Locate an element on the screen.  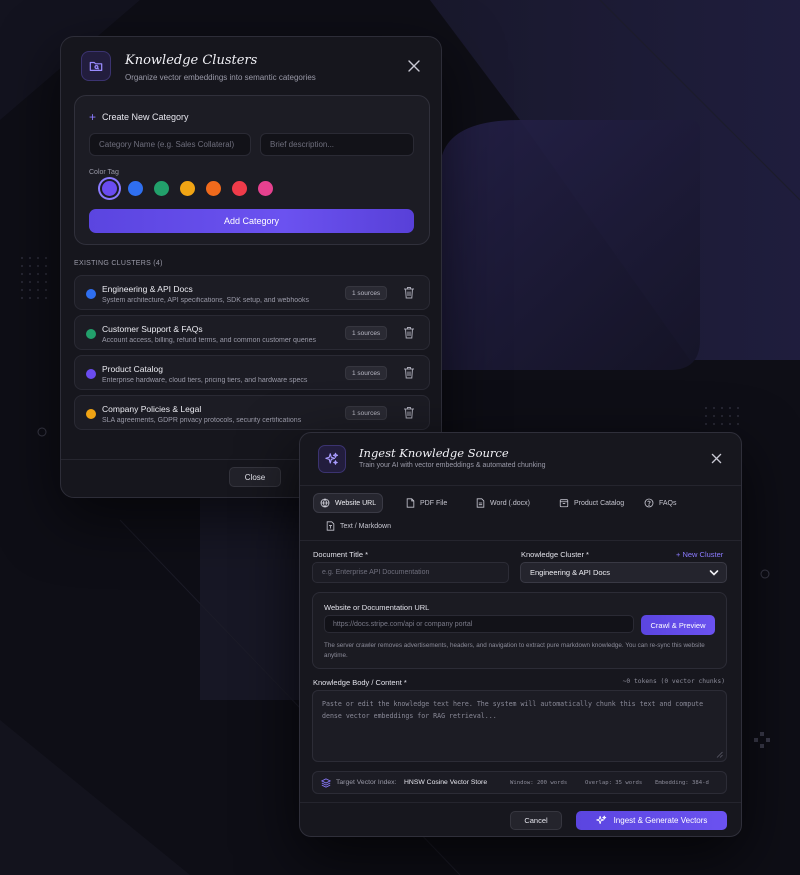
tab-pdf-file: PDF File is located at coordinates (426, 503).